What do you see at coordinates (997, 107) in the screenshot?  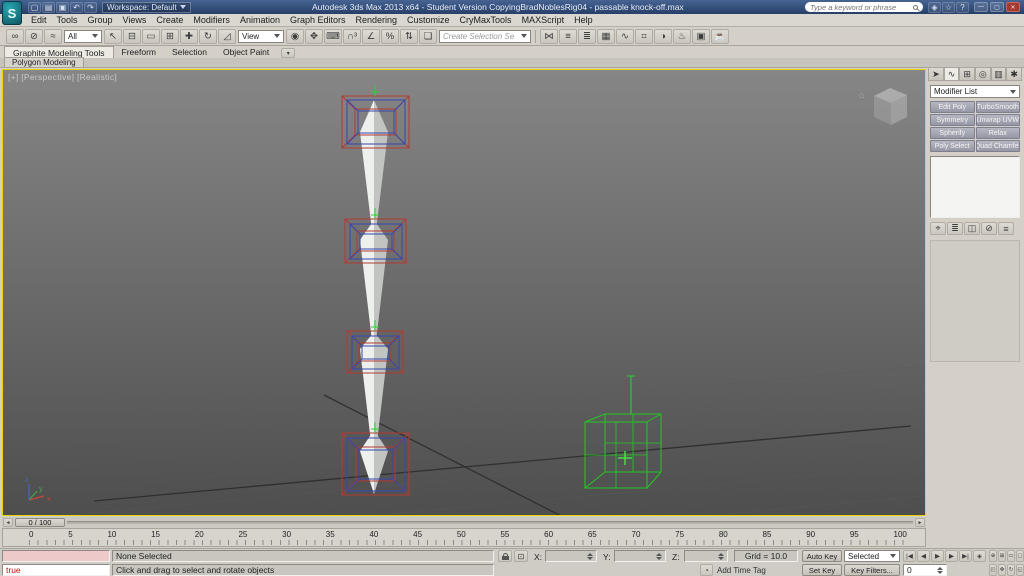 I see `modifier-preset-button: TurboSmooth` at bounding box center [997, 107].